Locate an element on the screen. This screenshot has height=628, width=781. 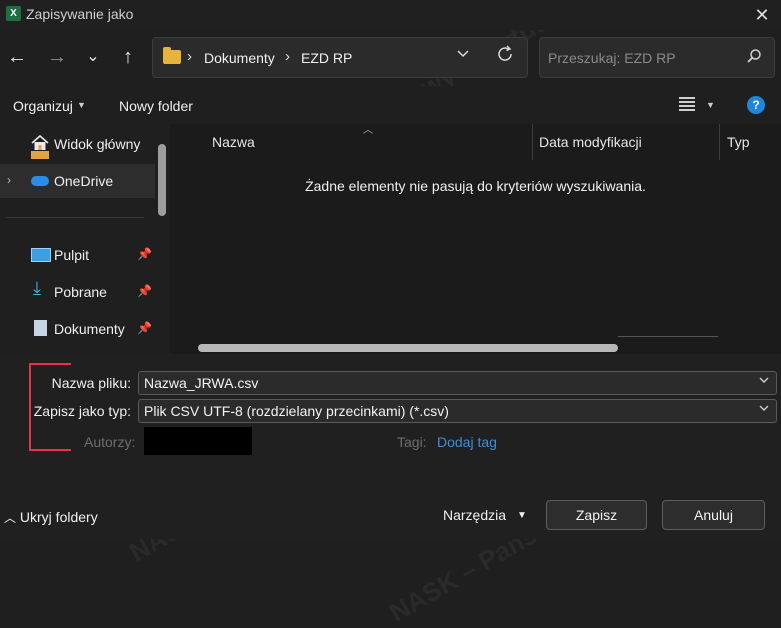
download-icon: ⤓ is located at coordinates (37, 288).